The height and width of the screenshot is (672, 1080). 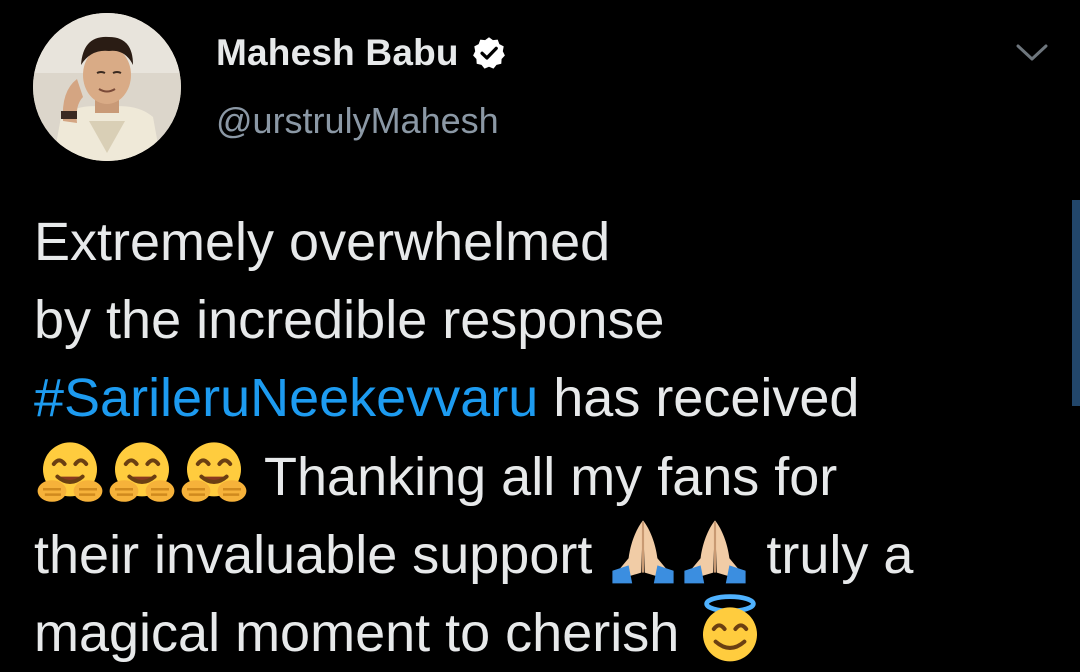 I want to click on tweet-line-3: #SarileruNeekevvaru has received, so click(x=539, y=398).